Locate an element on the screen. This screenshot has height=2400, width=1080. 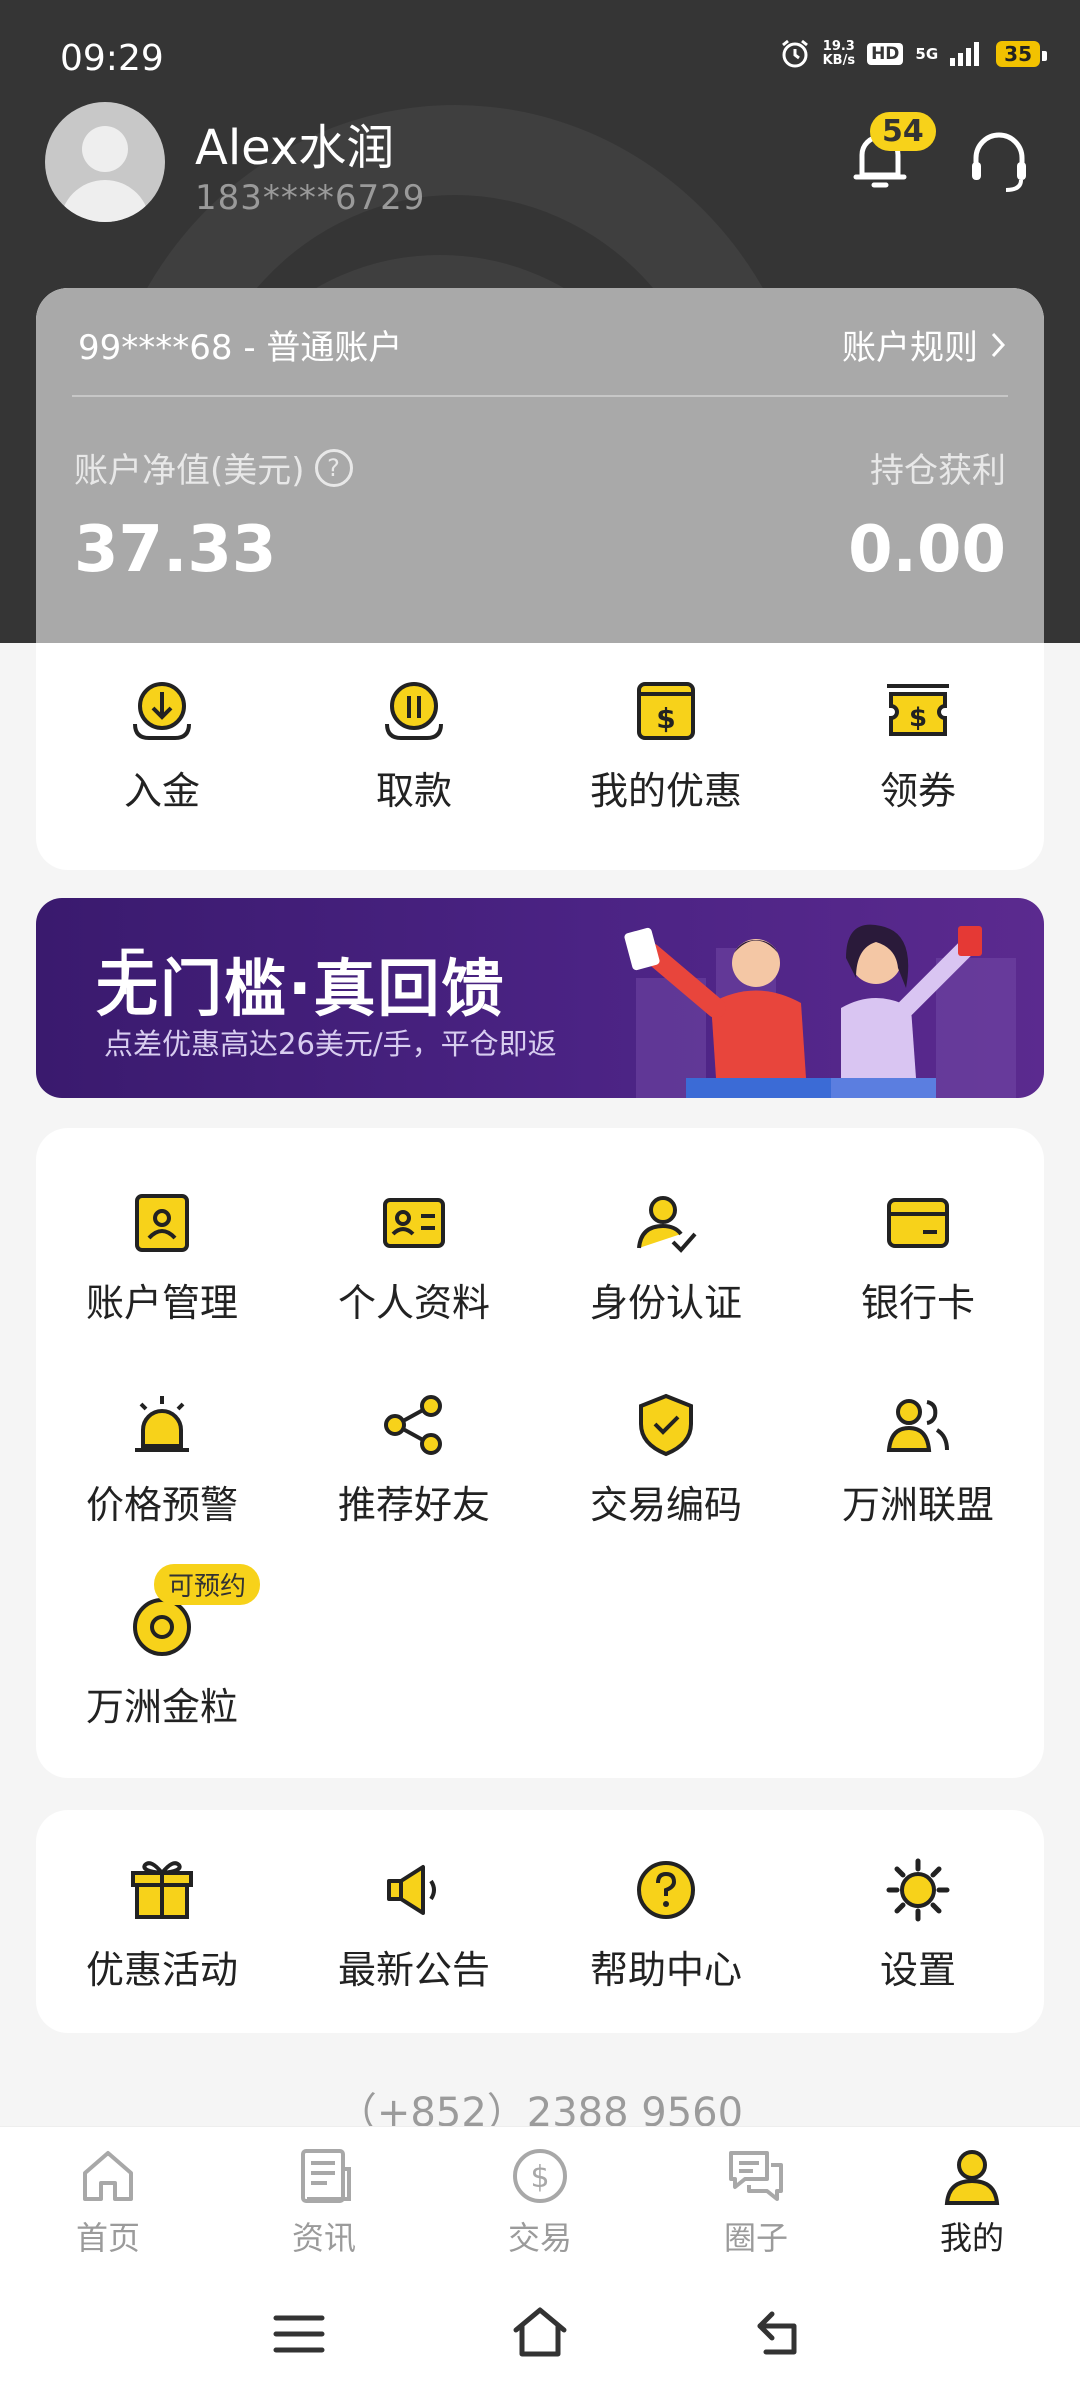
withdraw-label: 取款 is located at coordinates (413, 791).